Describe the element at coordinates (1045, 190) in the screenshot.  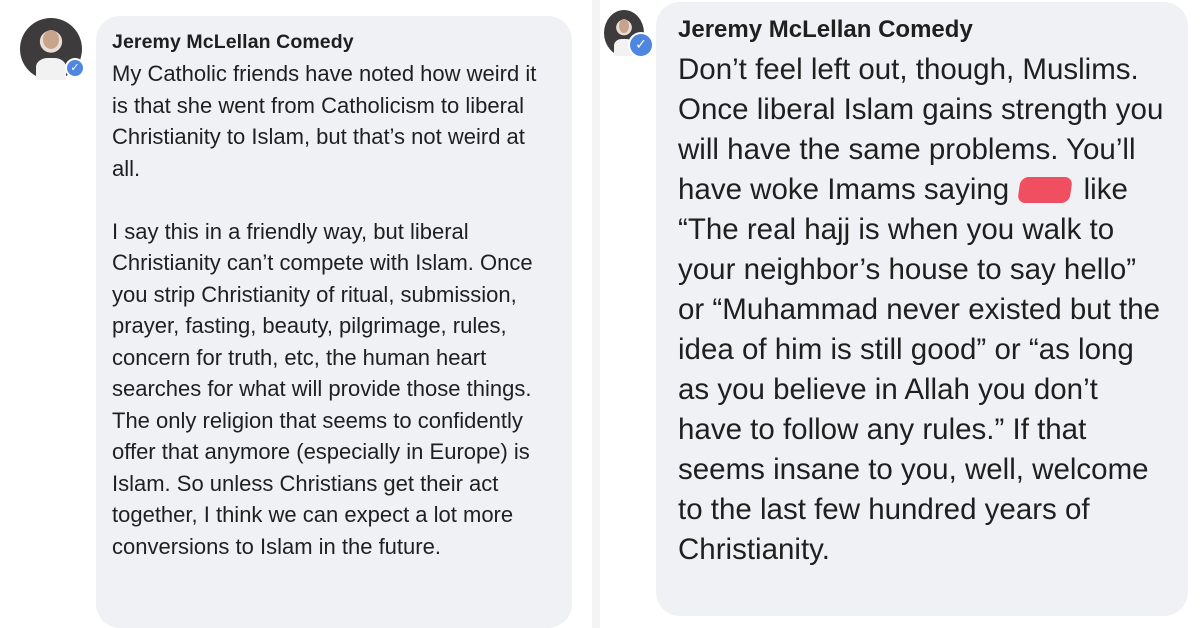
I see `red-censor-mark` at that location.